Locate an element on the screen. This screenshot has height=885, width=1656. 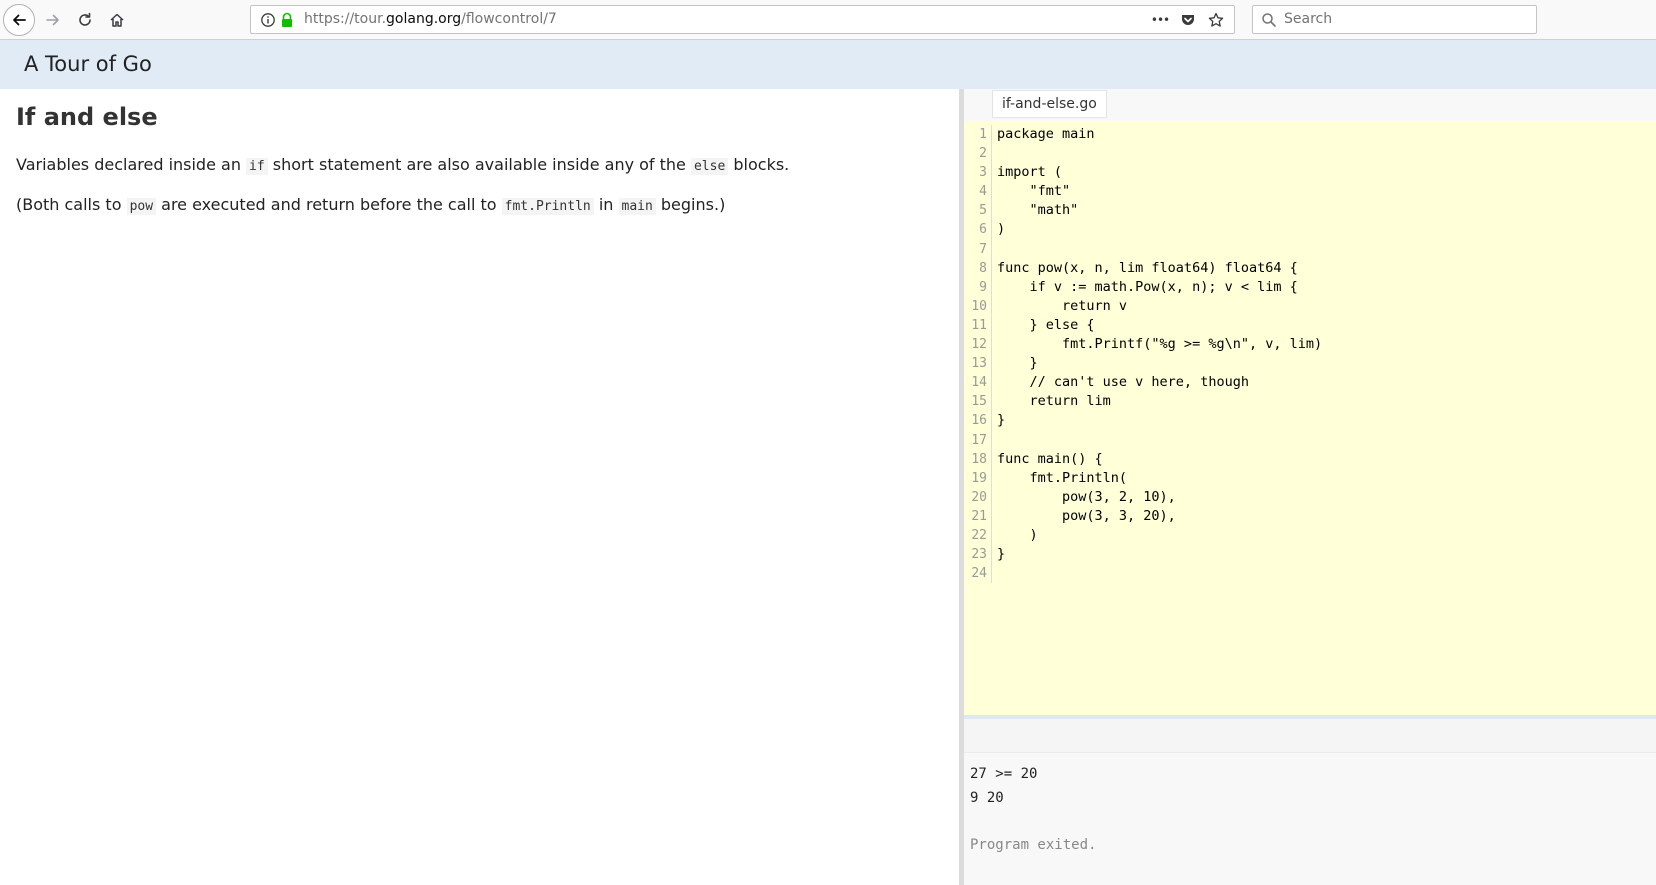
line-number: 4 is located at coordinates (983, 192).